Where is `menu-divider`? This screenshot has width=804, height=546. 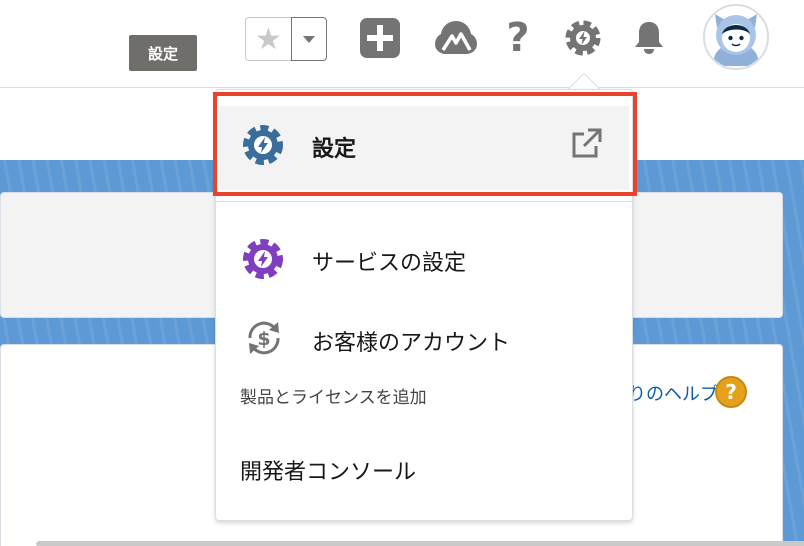 menu-divider is located at coordinates (424, 201).